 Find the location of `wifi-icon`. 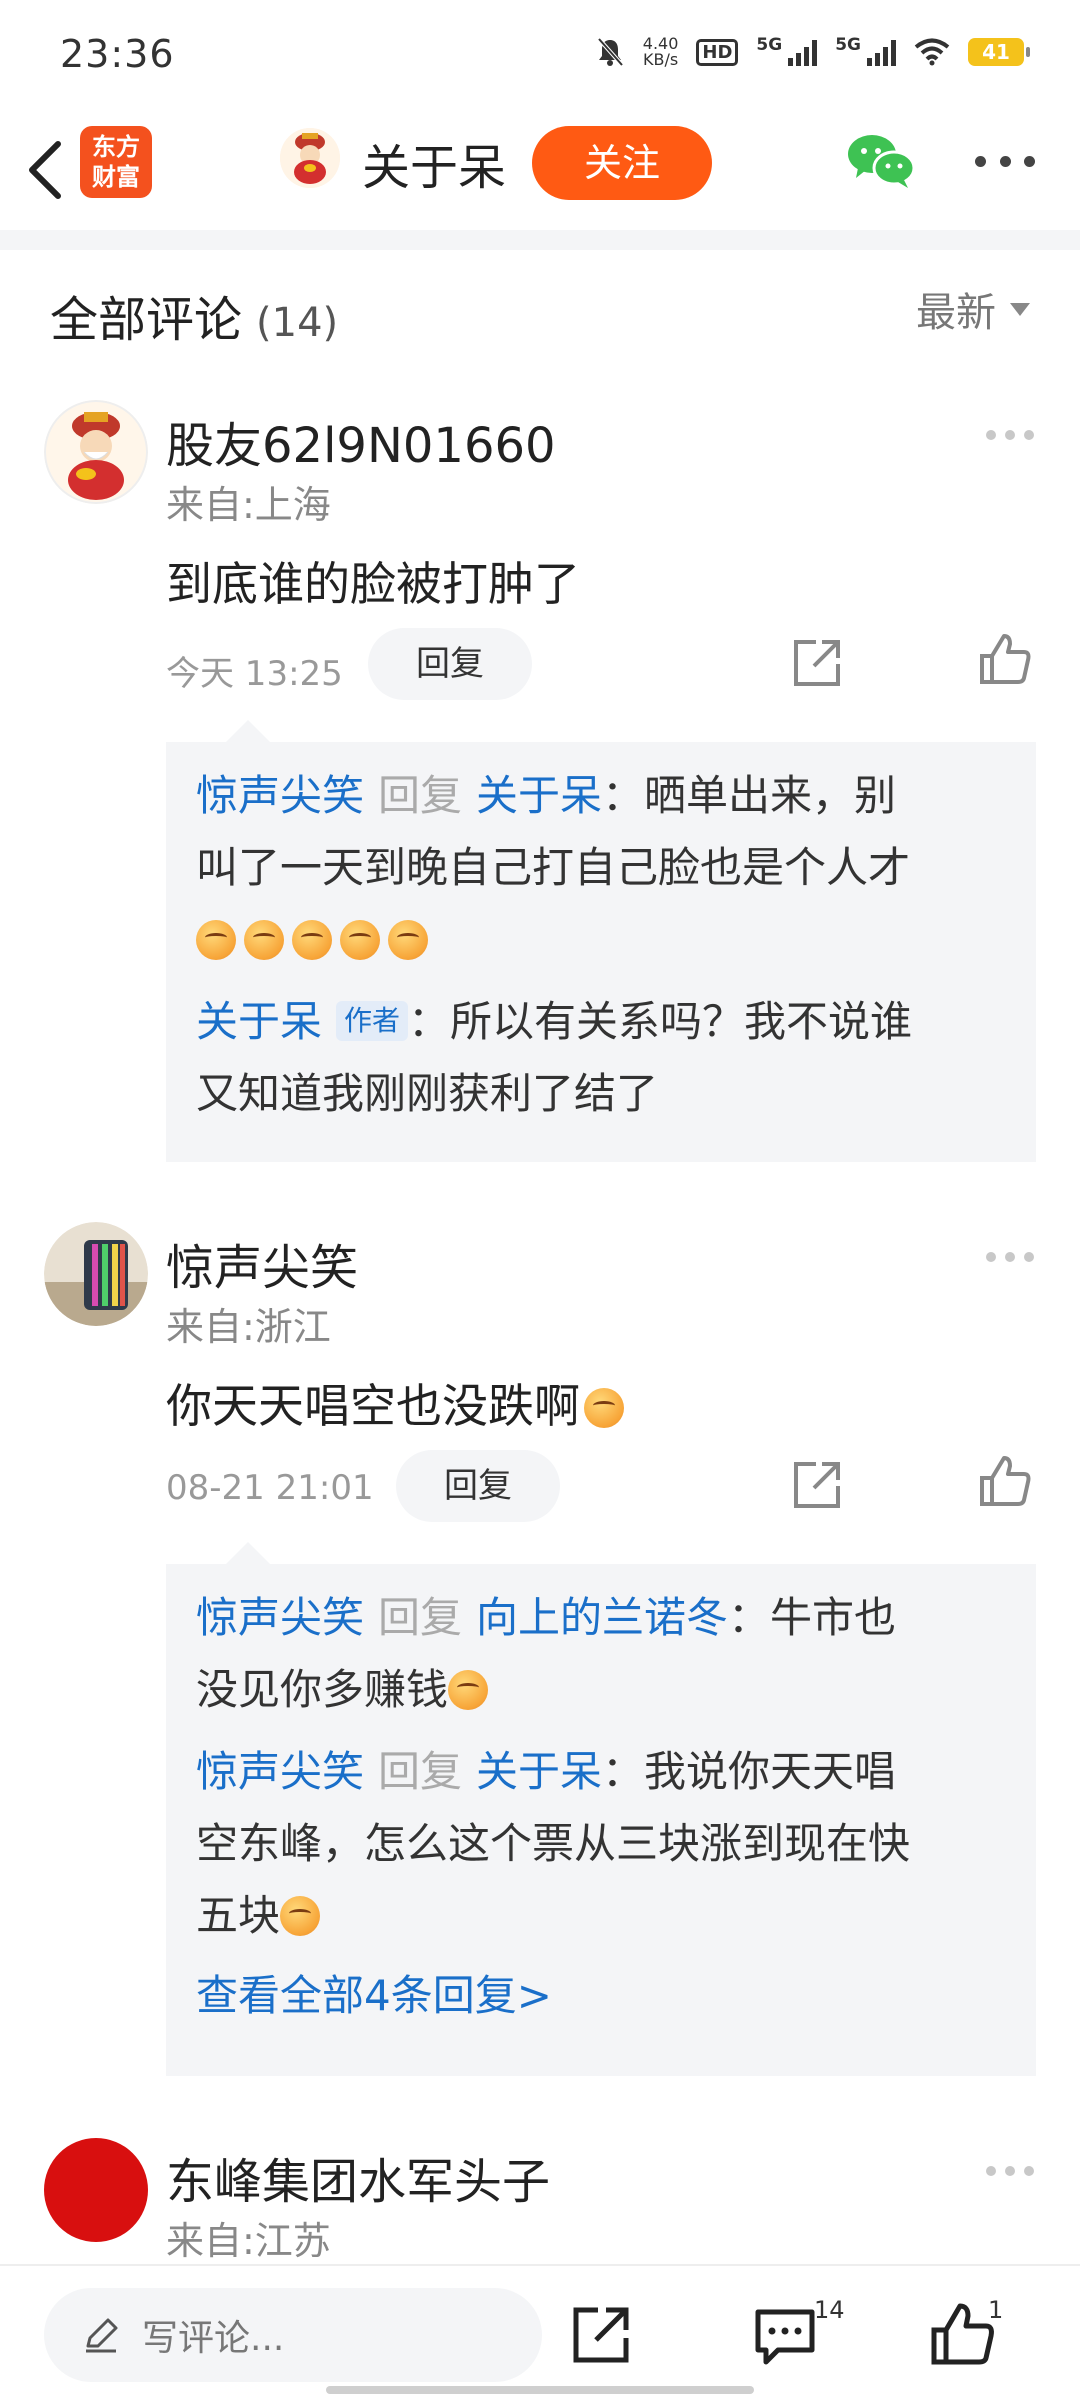

wifi-icon is located at coordinates (932, 52).